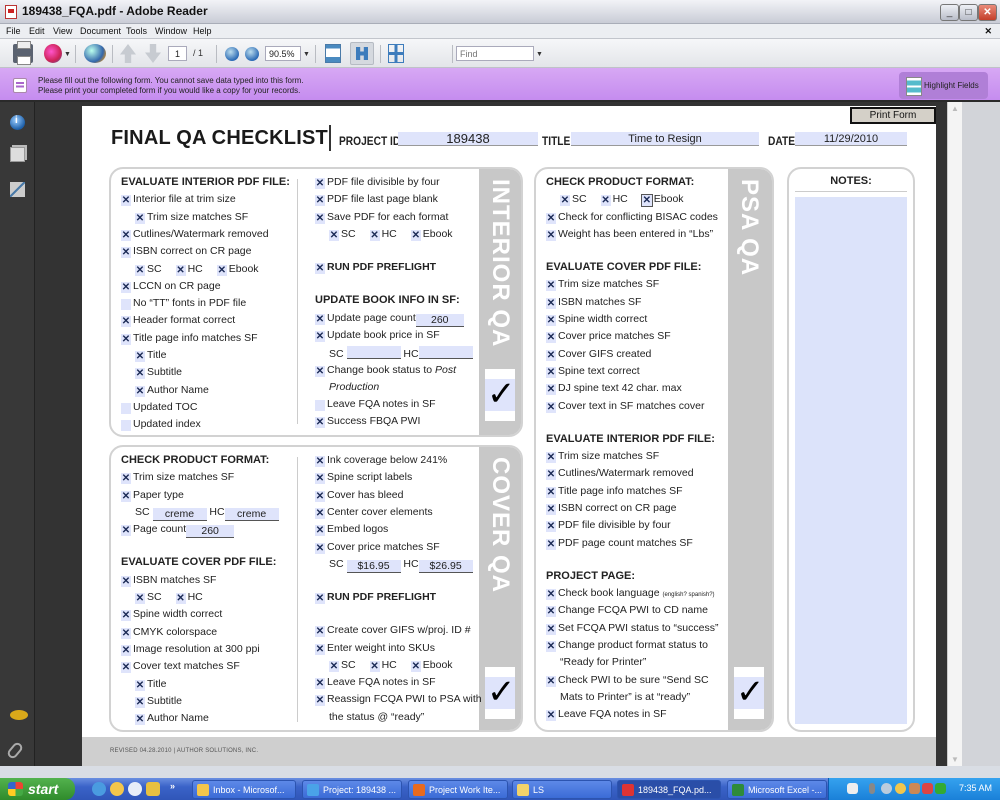 The height and width of the screenshot is (800, 1000). What do you see at coordinates (179, 514) in the screenshot?
I see `sc-field: creme` at bounding box center [179, 514].